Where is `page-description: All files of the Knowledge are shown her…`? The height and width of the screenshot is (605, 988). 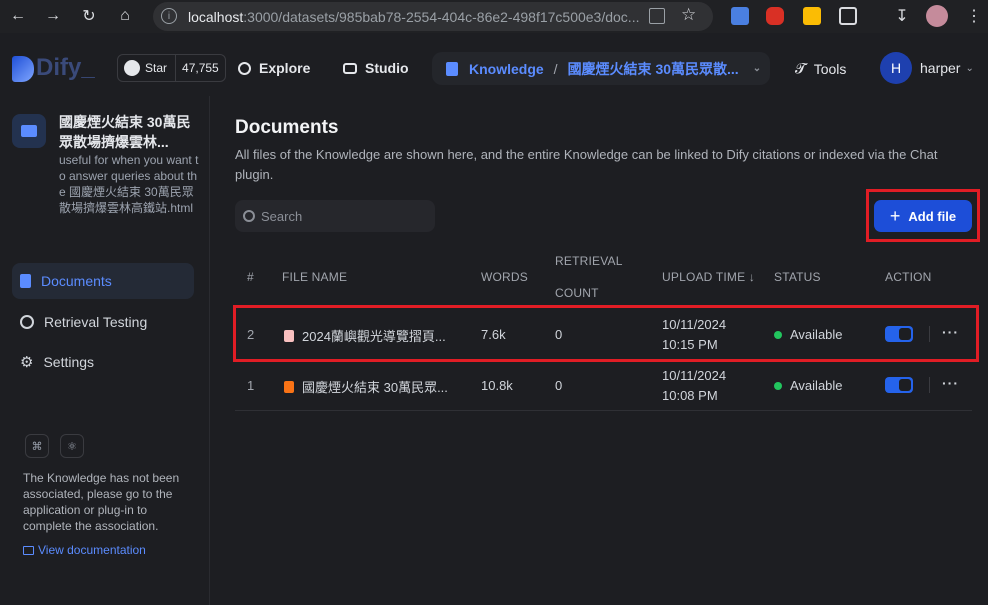
page-description: All files of the Knowledge are shown her… is located at coordinates (586, 164).